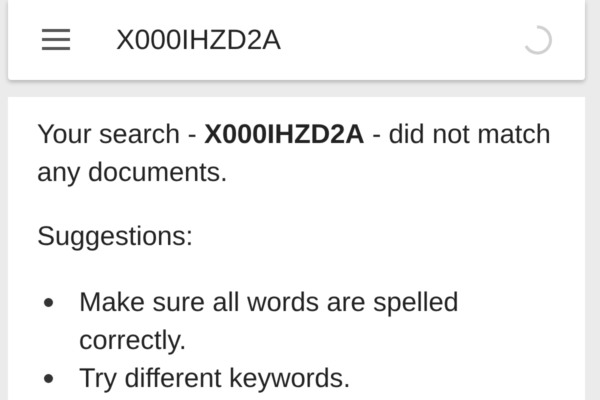 The width and height of the screenshot is (600, 400). Describe the element at coordinates (198, 40) in the screenshot. I see `search-query: X000IHZD2A` at that location.